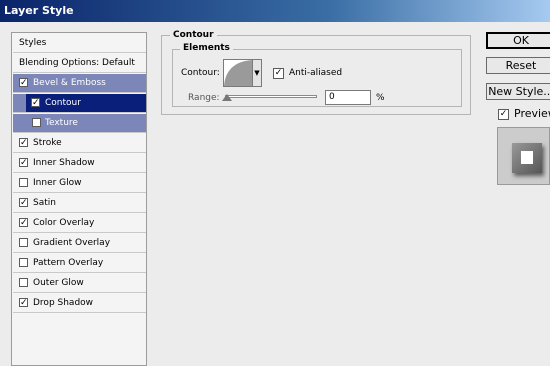  Describe the element at coordinates (200, 73) in the screenshot. I see `contour-label: Contour:` at that location.